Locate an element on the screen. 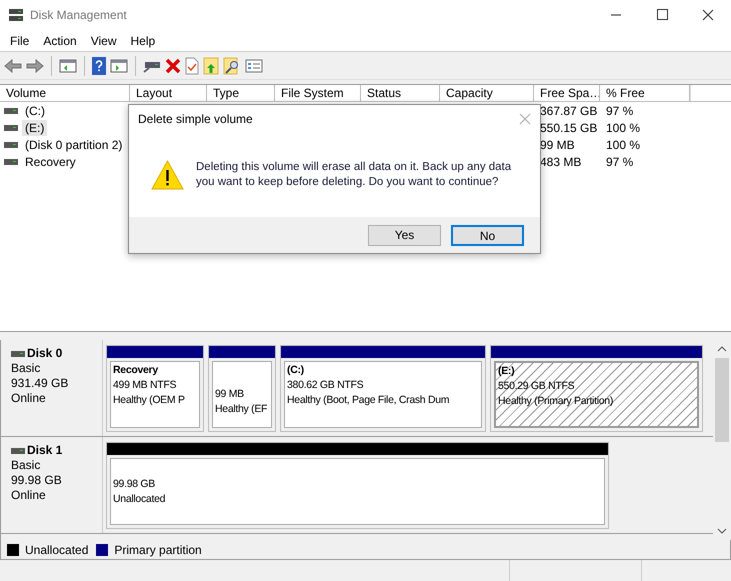 This screenshot has height=581, width=731. partition-status: Healthy (Primary Partition) is located at coordinates (556, 401).